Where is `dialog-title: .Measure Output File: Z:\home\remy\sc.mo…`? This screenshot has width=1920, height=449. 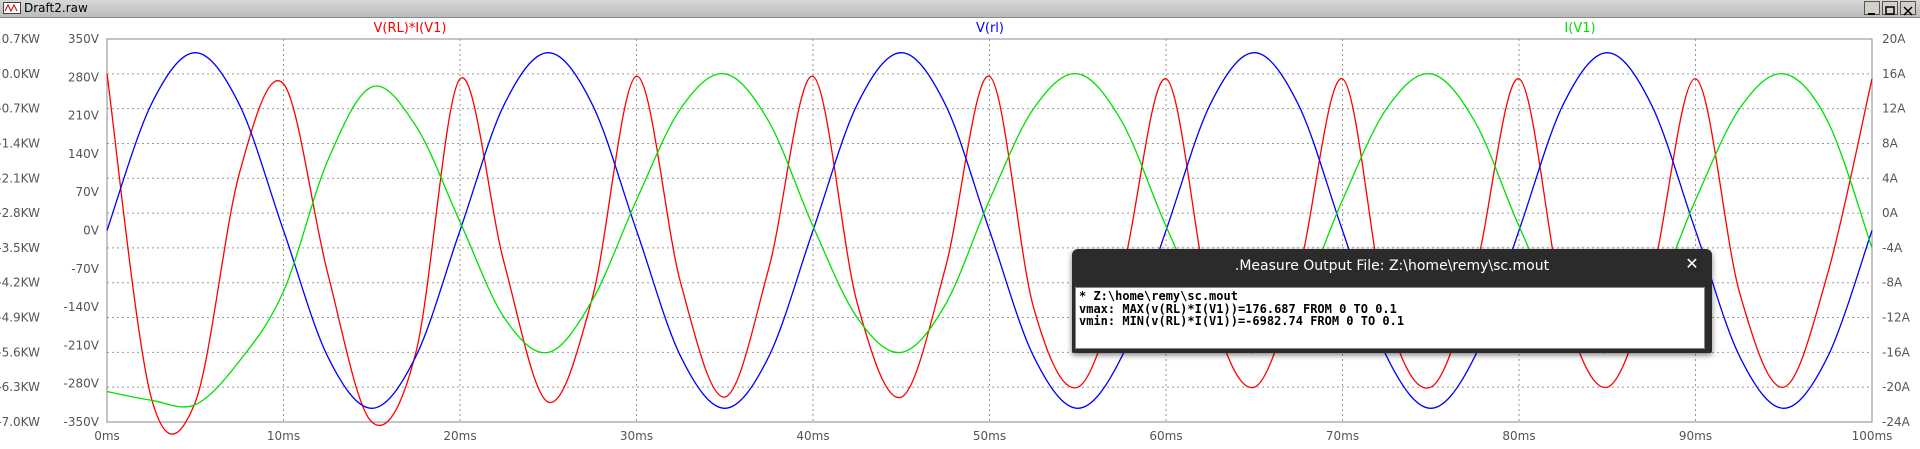 dialog-title: .Measure Output File: Z:\home\remy\sc.mo… is located at coordinates (1392, 266).